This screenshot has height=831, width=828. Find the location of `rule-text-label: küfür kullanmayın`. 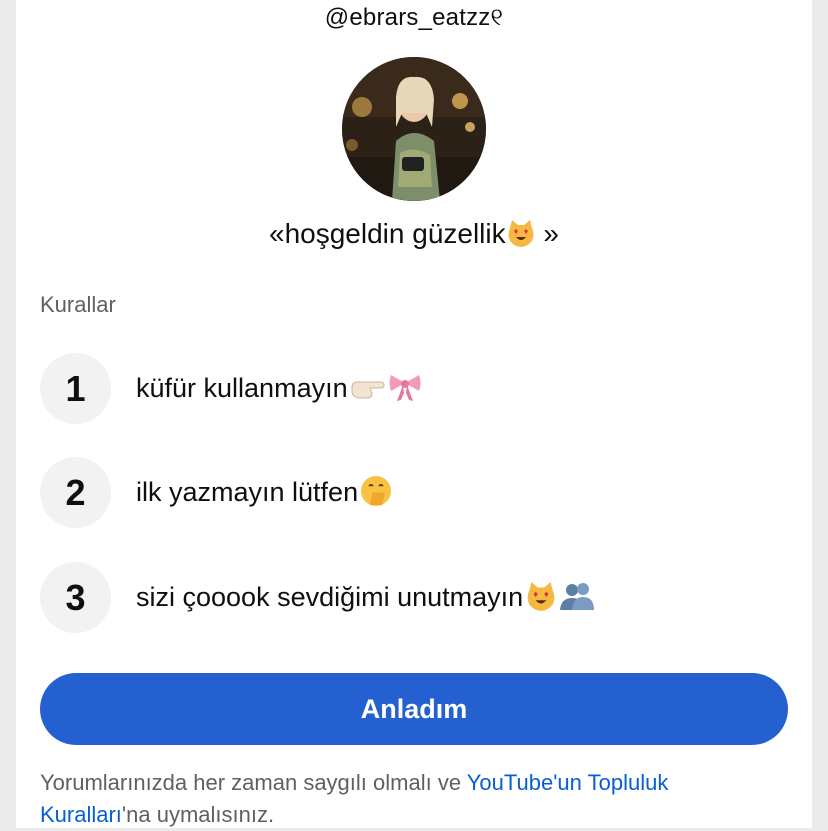

rule-text-label: küfür kullanmayın is located at coordinates (242, 388).